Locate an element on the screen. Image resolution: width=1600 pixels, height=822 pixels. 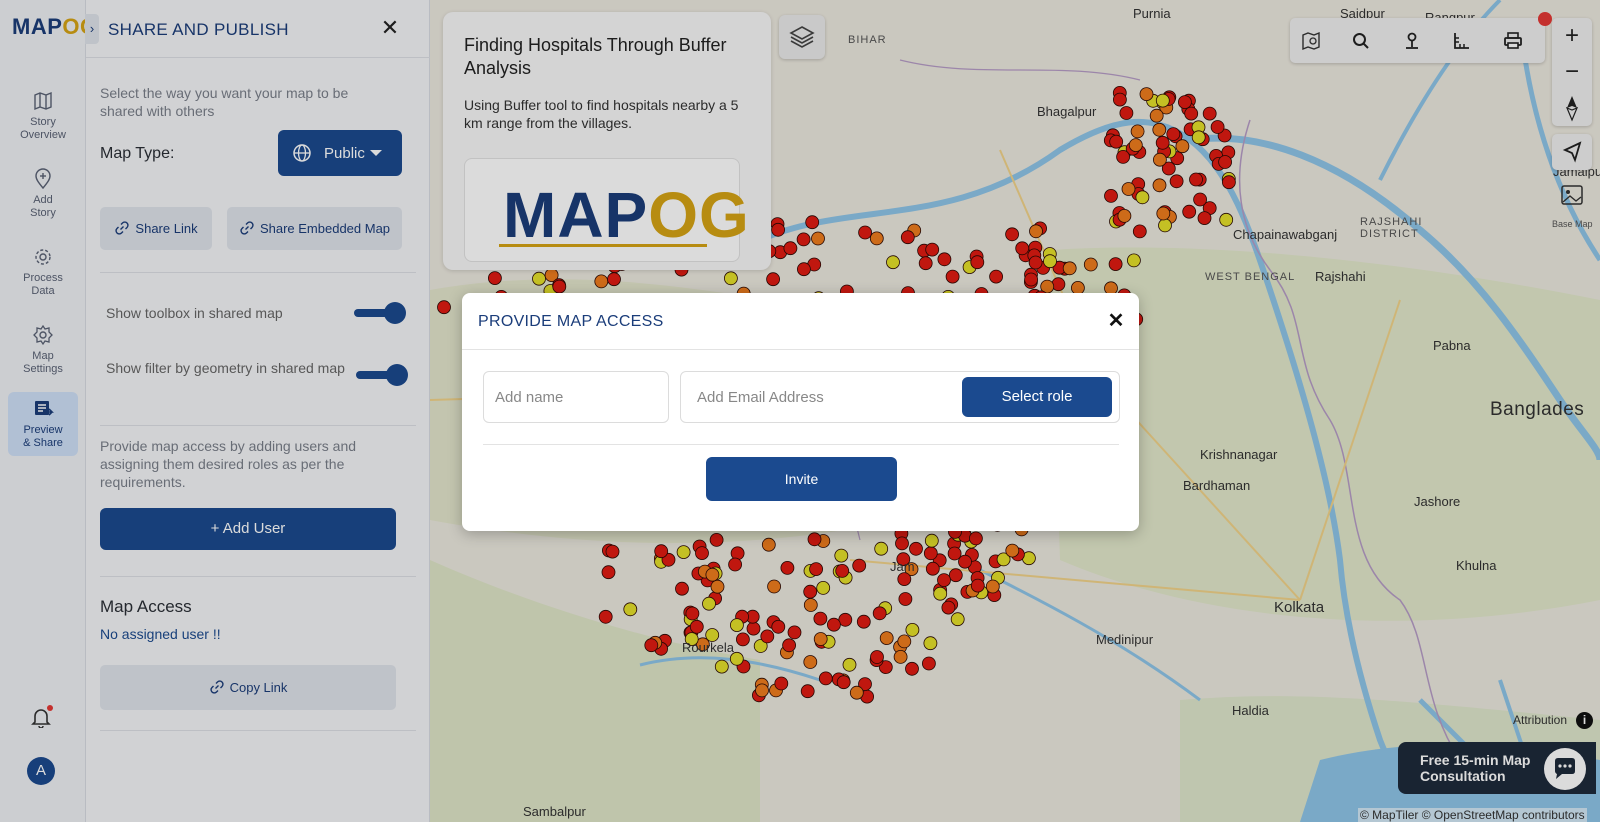
modal-close-icon: ✕ is located at coordinates (1116, 321).